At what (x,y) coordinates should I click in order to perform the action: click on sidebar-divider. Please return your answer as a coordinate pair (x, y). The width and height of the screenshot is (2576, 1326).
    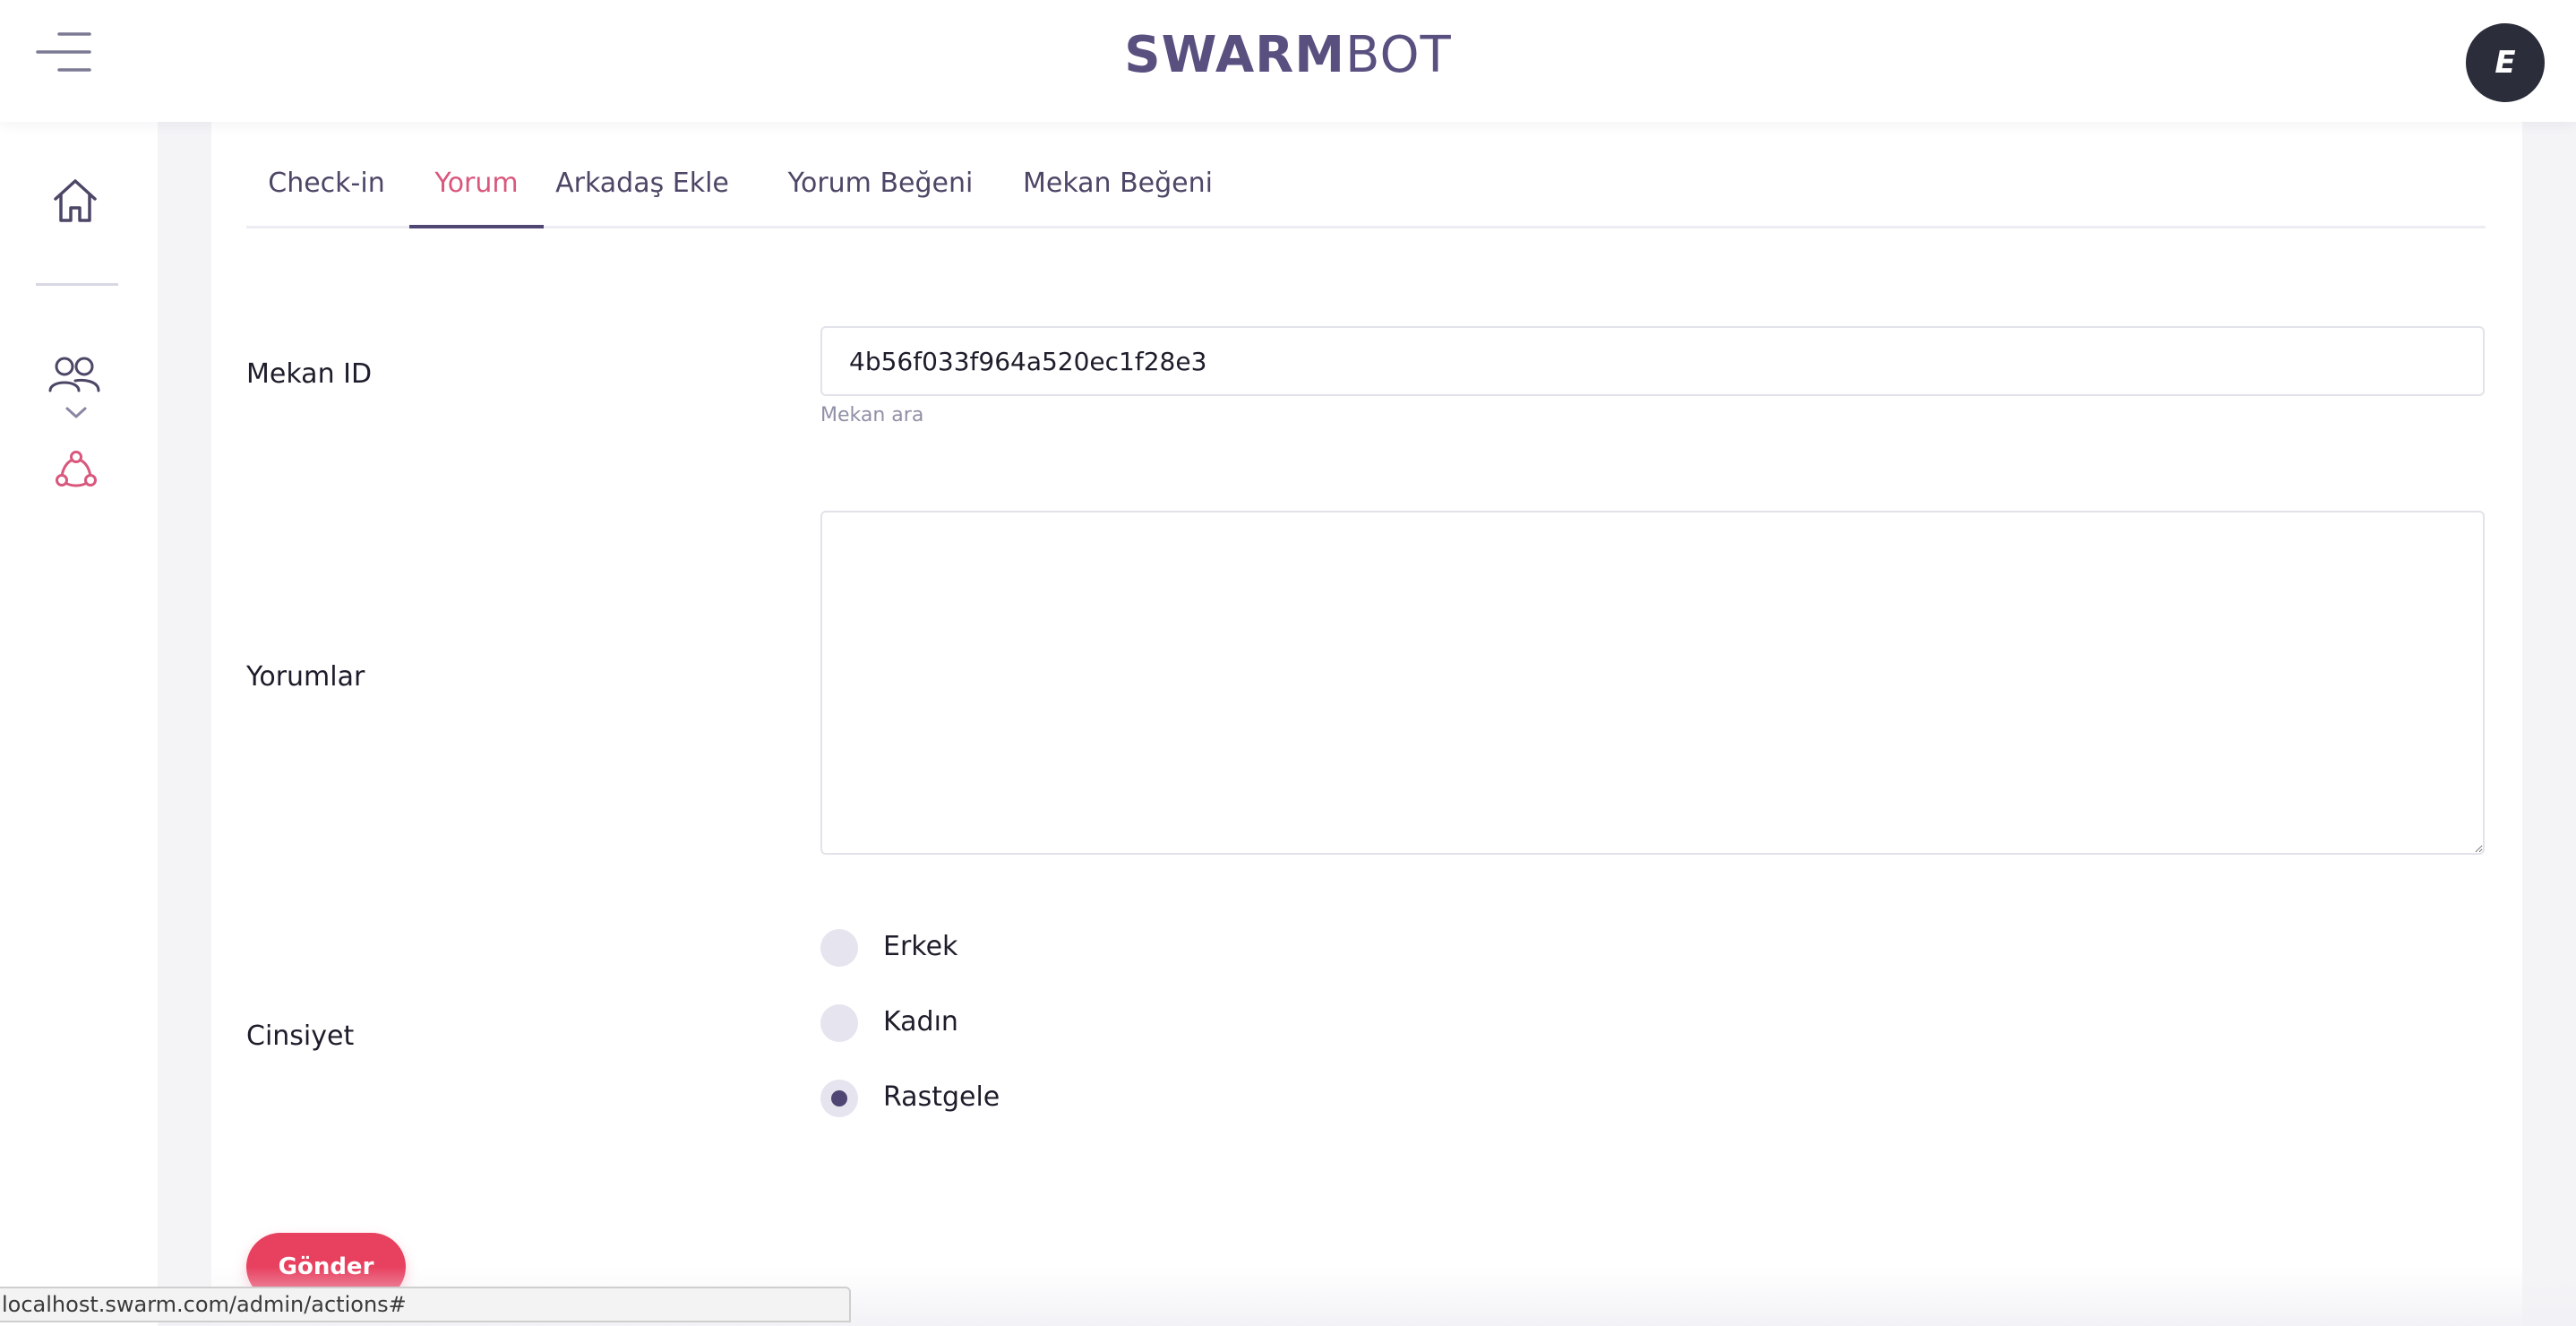
    Looking at the image, I should click on (77, 284).